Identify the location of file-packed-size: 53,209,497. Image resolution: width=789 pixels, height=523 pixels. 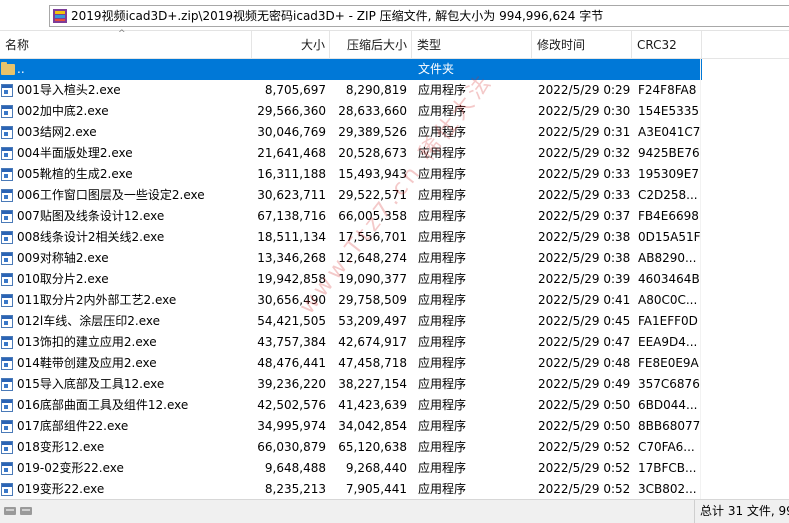
(372, 321).